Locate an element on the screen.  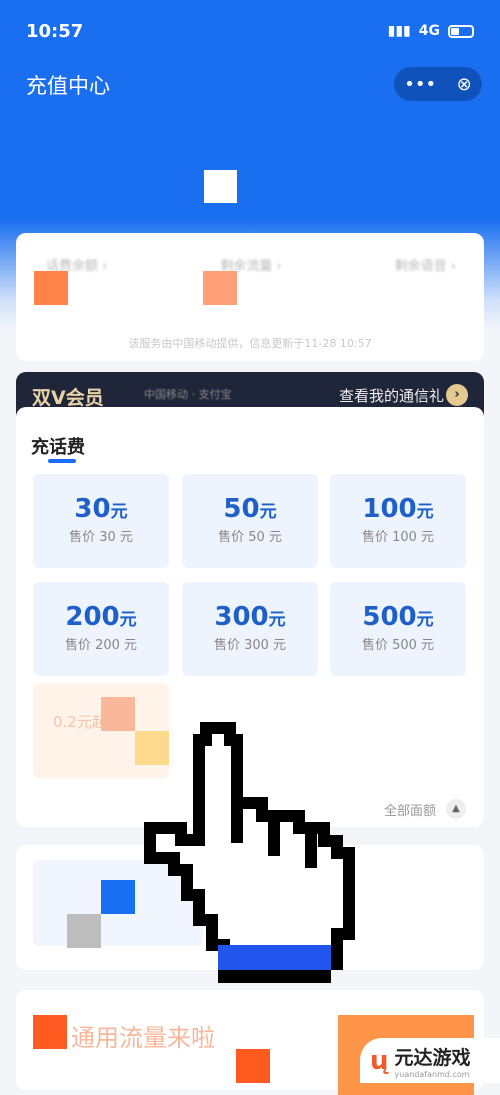
pointer-hand-icon is located at coordinates (249, 852).